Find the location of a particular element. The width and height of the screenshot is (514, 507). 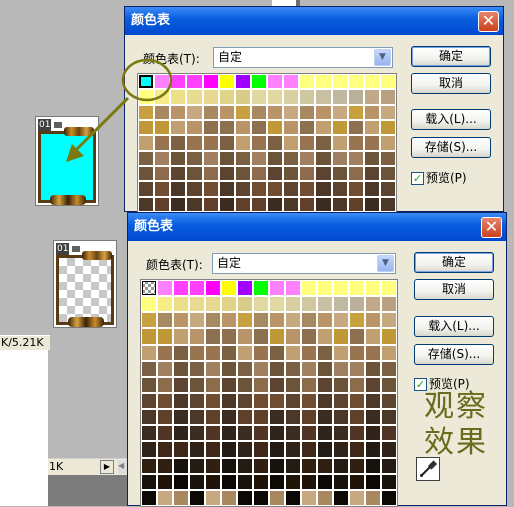

chevron-down-icon: ▼ is located at coordinates (385, 263).